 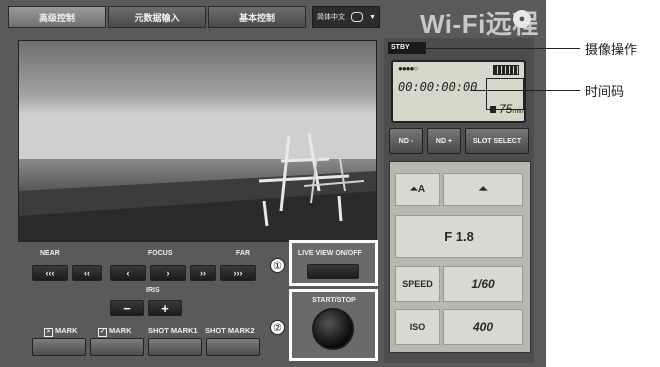 What do you see at coordinates (175, 347) in the screenshot?
I see `shot-mark1-button` at bounding box center [175, 347].